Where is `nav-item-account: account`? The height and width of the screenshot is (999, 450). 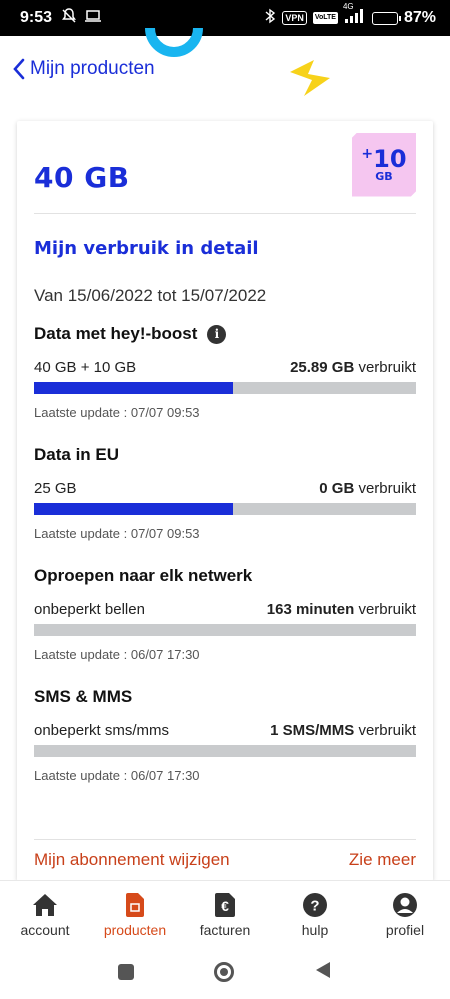
nav-item-account: account is located at coordinates (45, 913).